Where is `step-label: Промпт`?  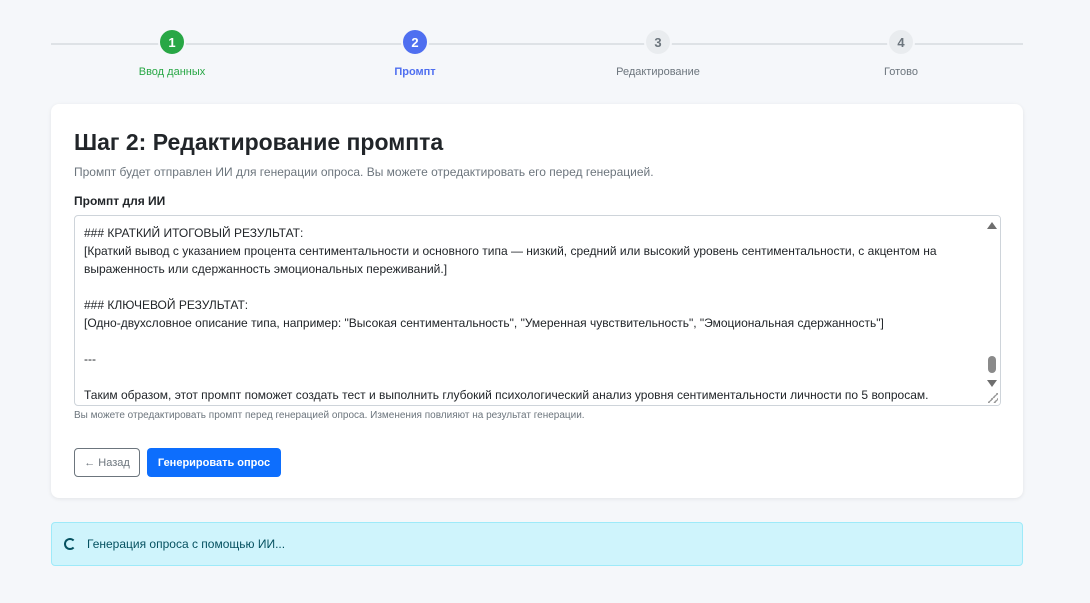
step-label: Промпт is located at coordinates (415, 72).